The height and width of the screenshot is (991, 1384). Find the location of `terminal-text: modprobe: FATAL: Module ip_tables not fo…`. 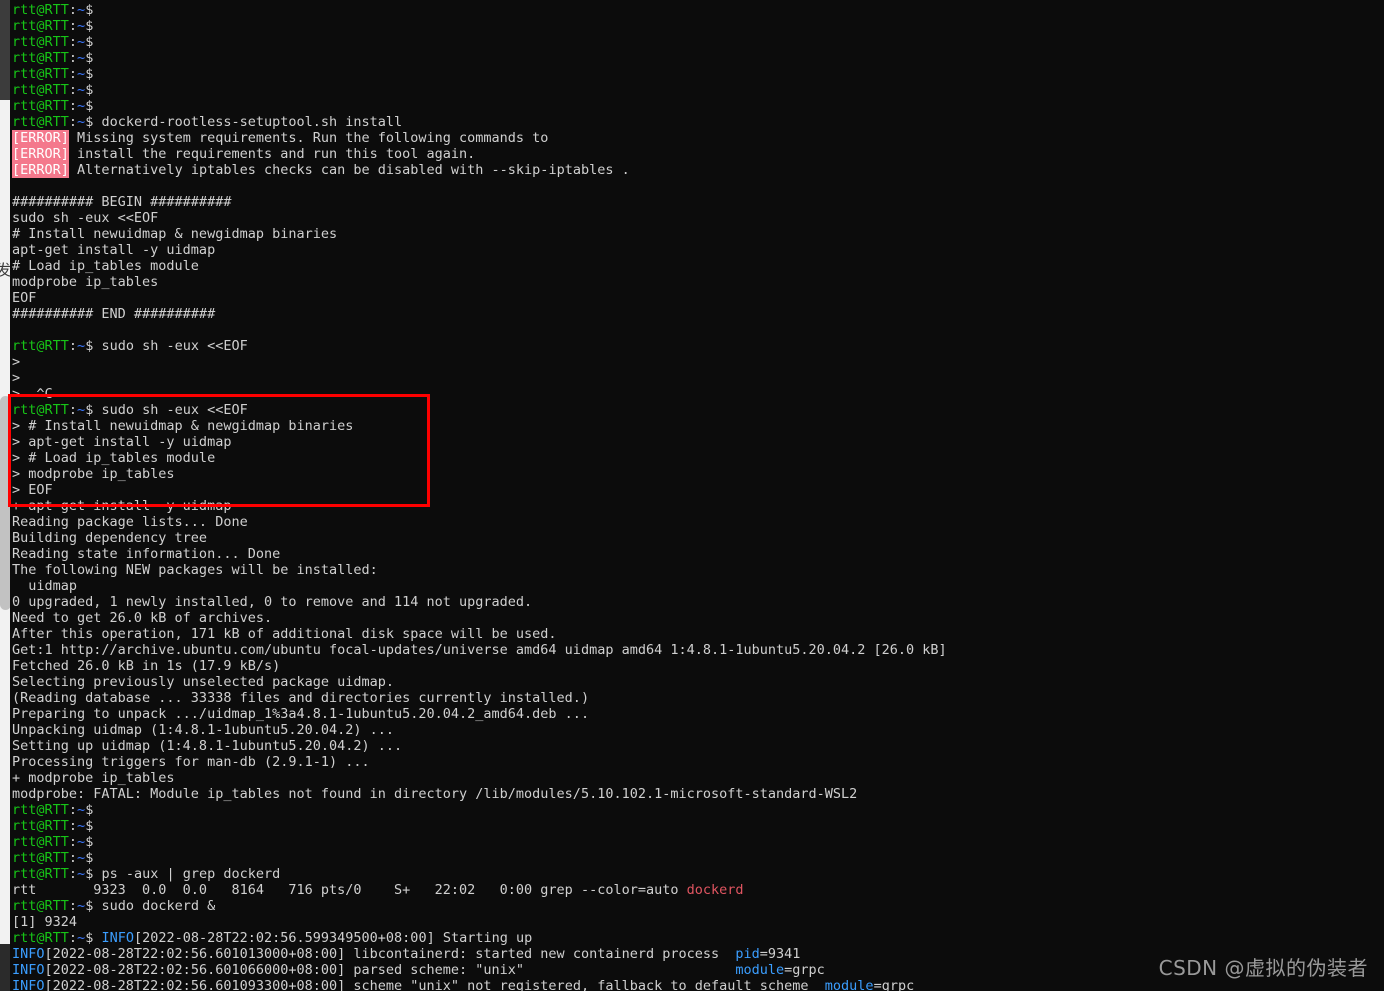

terminal-text: modprobe: FATAL: Module ip_tables not fo… is located at coordinates (435, 794).